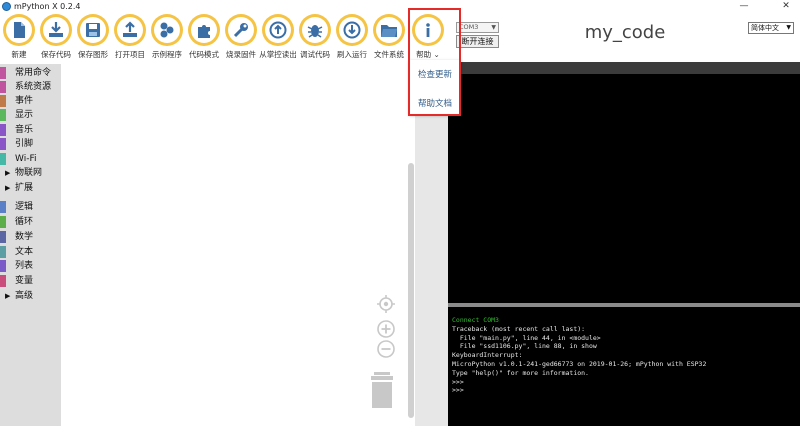 This screenshot has width=800, height=426. What do you see at coordinates (167, 30) in the screenshot?
I see `example-programs-icon` at bounding box center [167, 30].